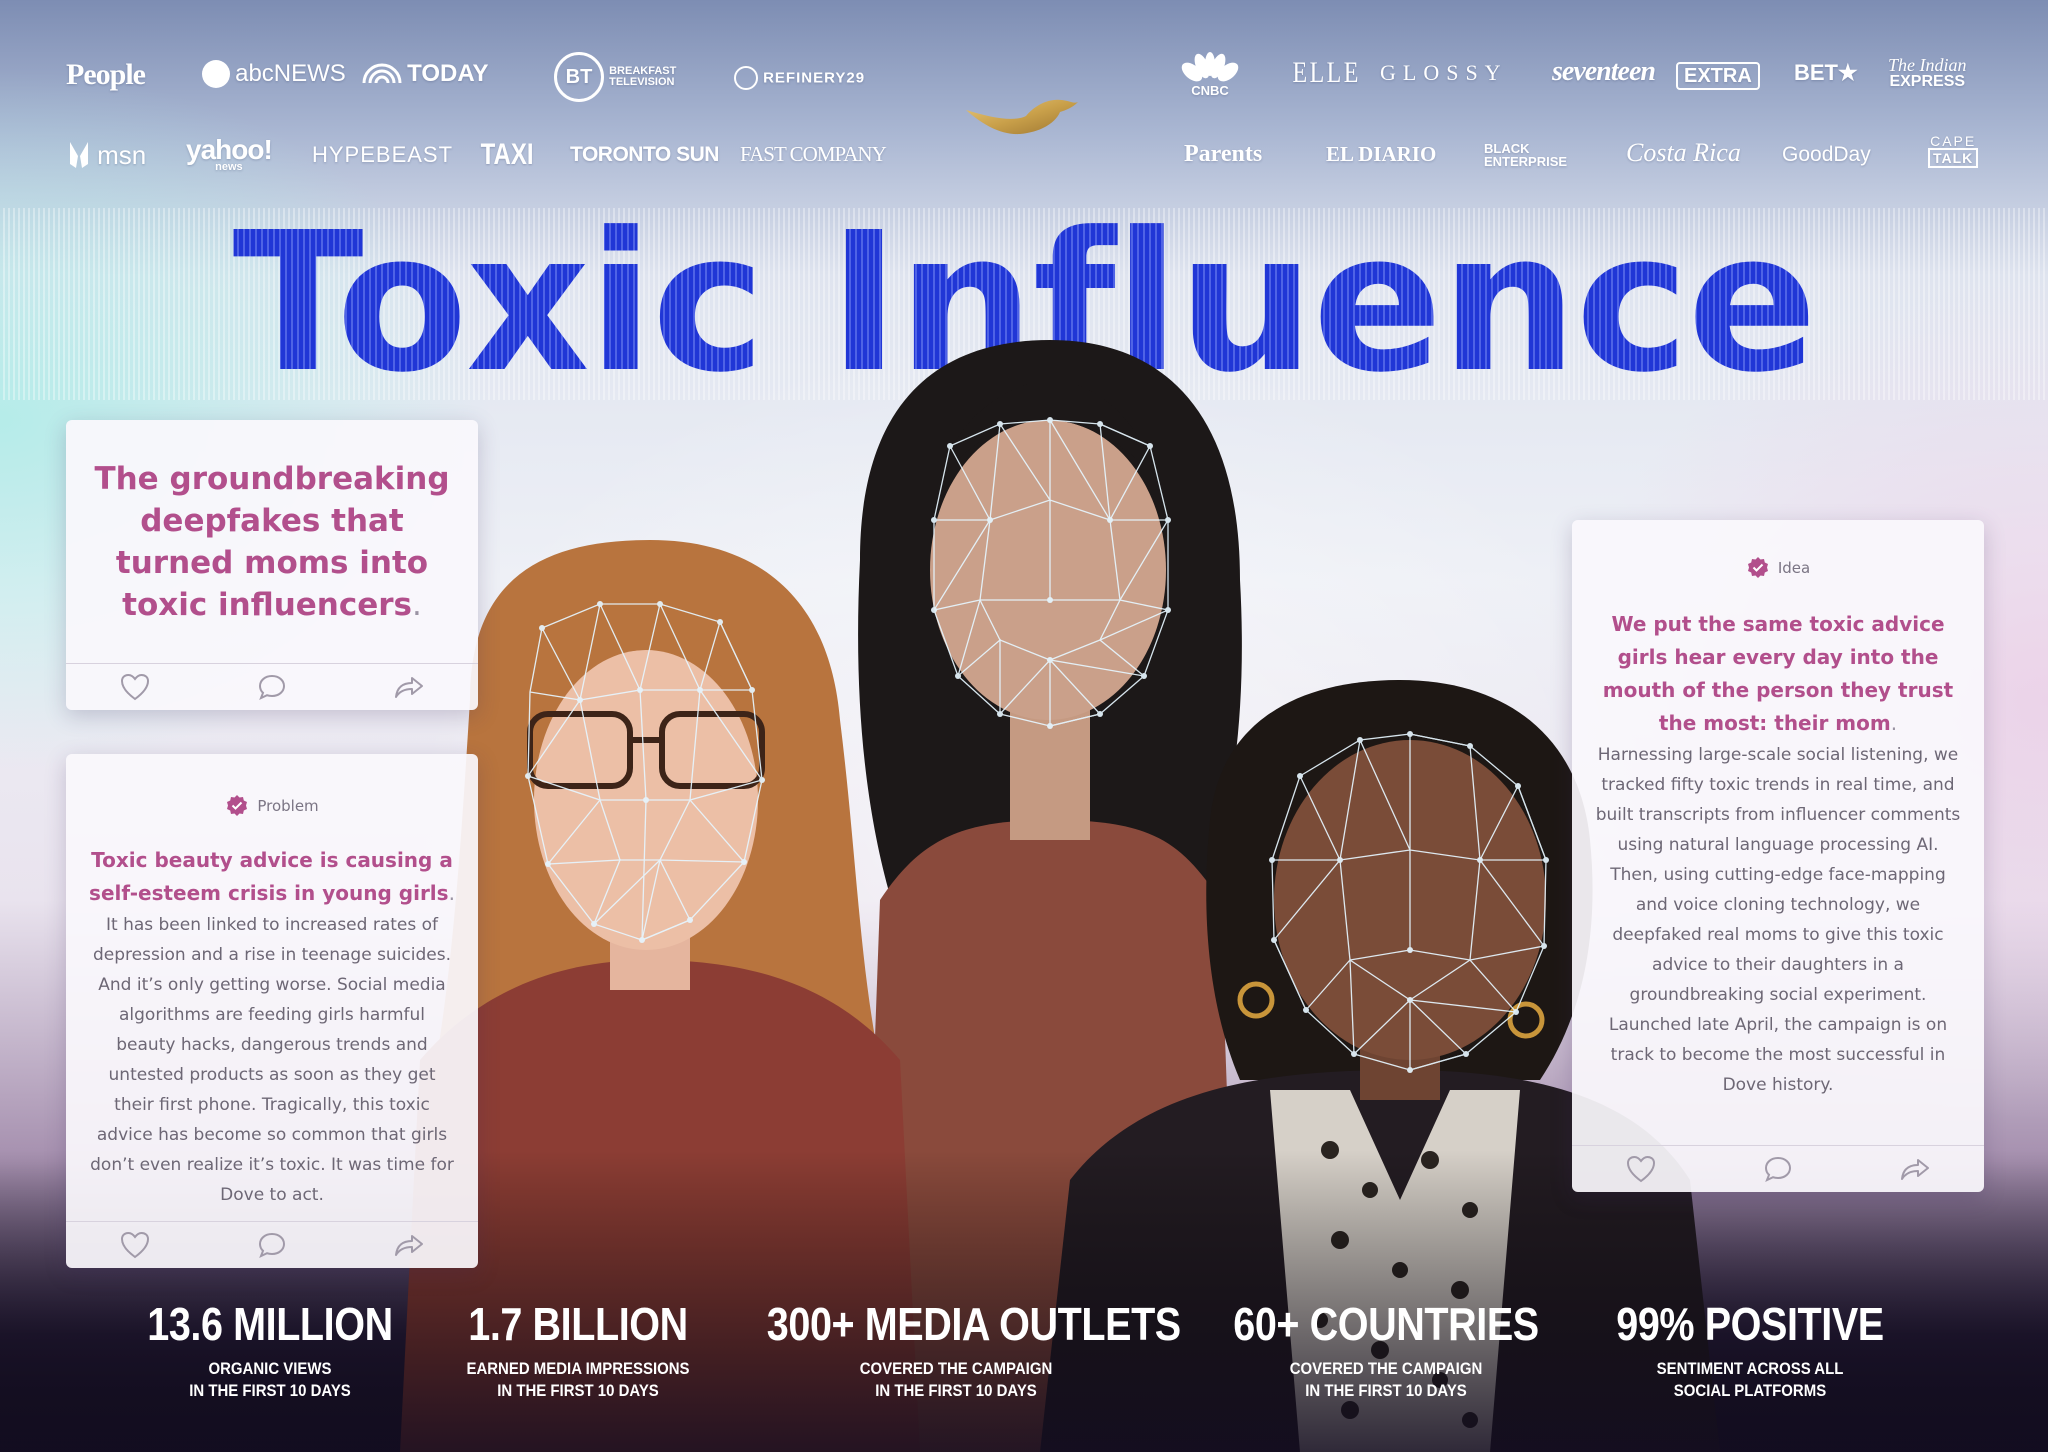 The image size is (2048, 1452). I want to click on stat-caption-line1: ORGANIC VIEWS, so click(270, 1369).